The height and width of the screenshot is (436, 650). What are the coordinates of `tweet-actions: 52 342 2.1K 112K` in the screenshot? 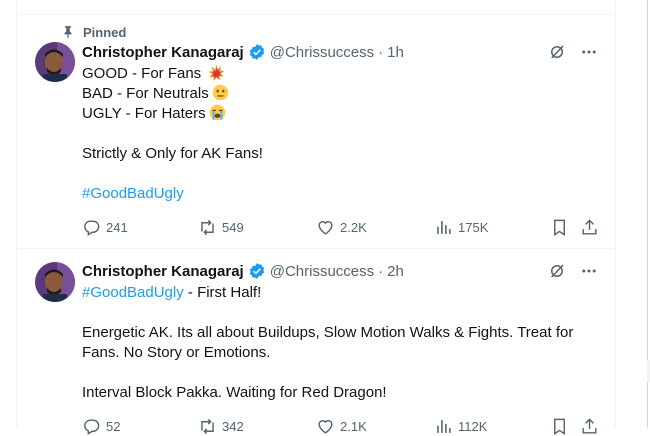 It's located at (344, 426).